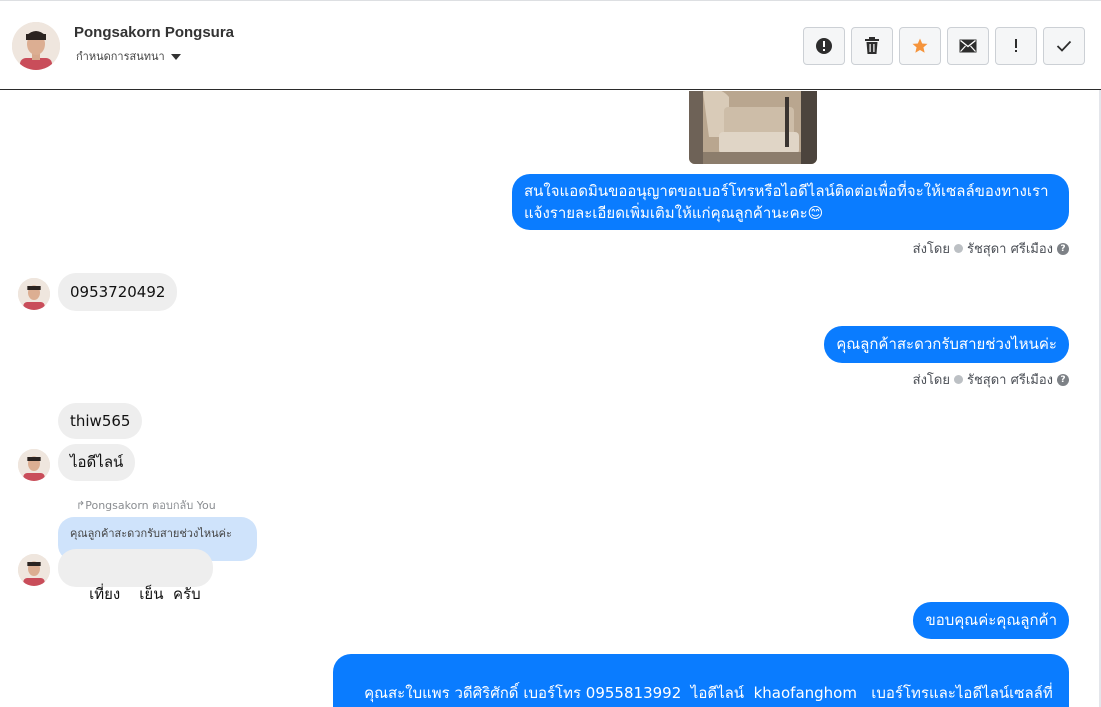 This screenshot has height=707, width=1101. I want to click on top-divider, so click(550, 0).